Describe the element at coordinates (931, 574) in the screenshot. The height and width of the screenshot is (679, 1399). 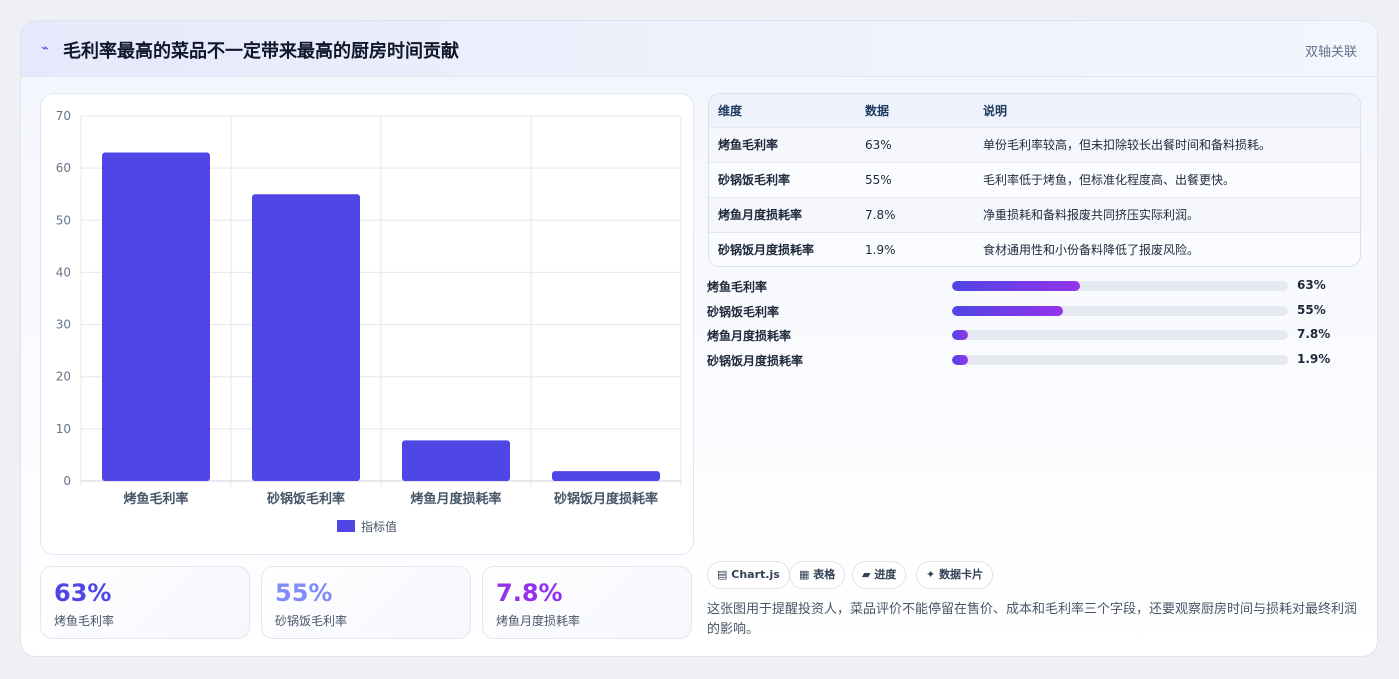
I see `sparkle-icon: ✦` at that location.